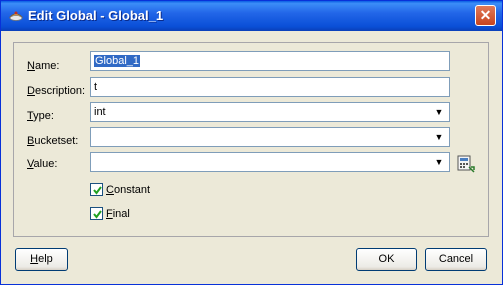 This screenshot has height=285, width=503. Describe the element at coordinates (456, 259) in the screenshot. I see `cancel-button: Cancel` at that location.